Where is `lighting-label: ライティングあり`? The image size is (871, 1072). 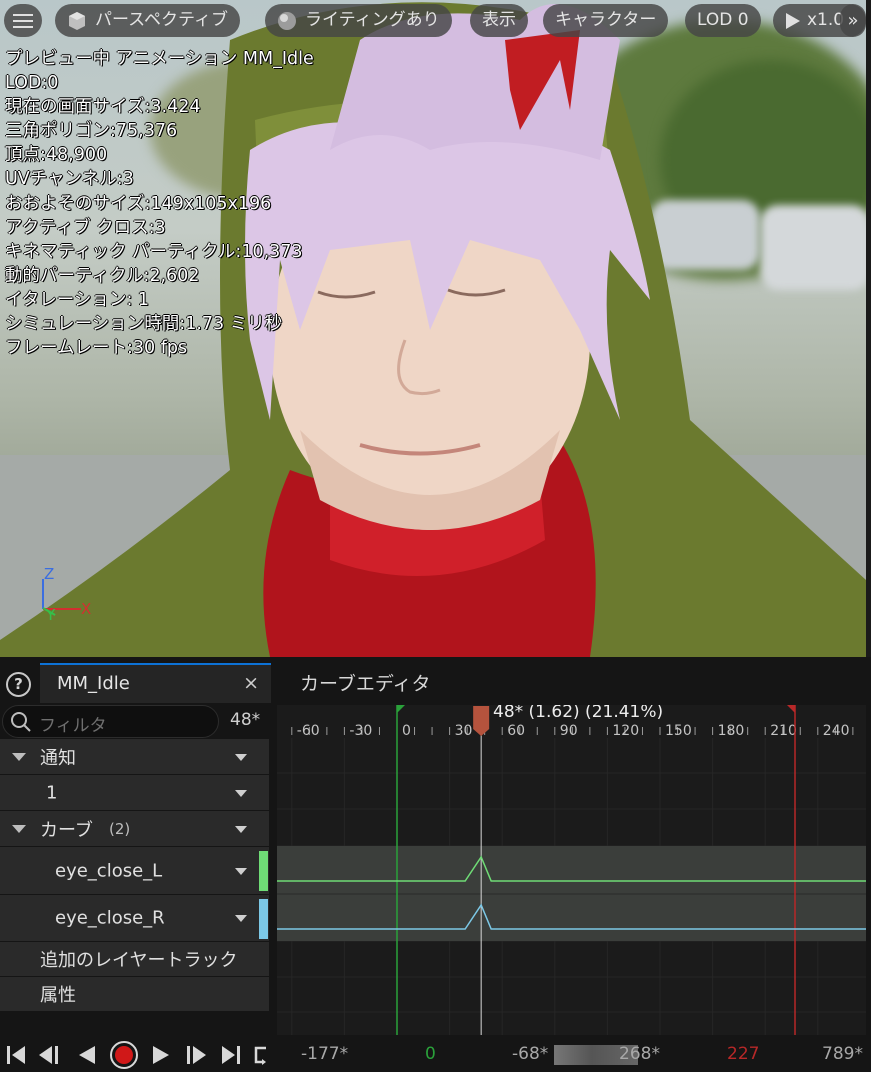
lighting-label: ライティングあり is located at coordinates (372, 20).